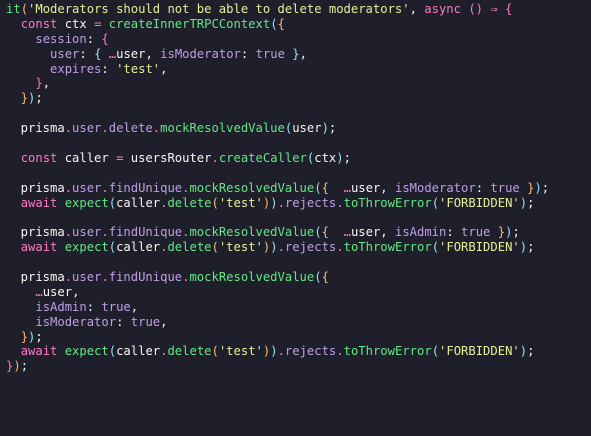  What do you see at coordinates (252, 232) in the screenshot?
I see `code-token: mockResolvedValue` at bounding box center [252, 232].